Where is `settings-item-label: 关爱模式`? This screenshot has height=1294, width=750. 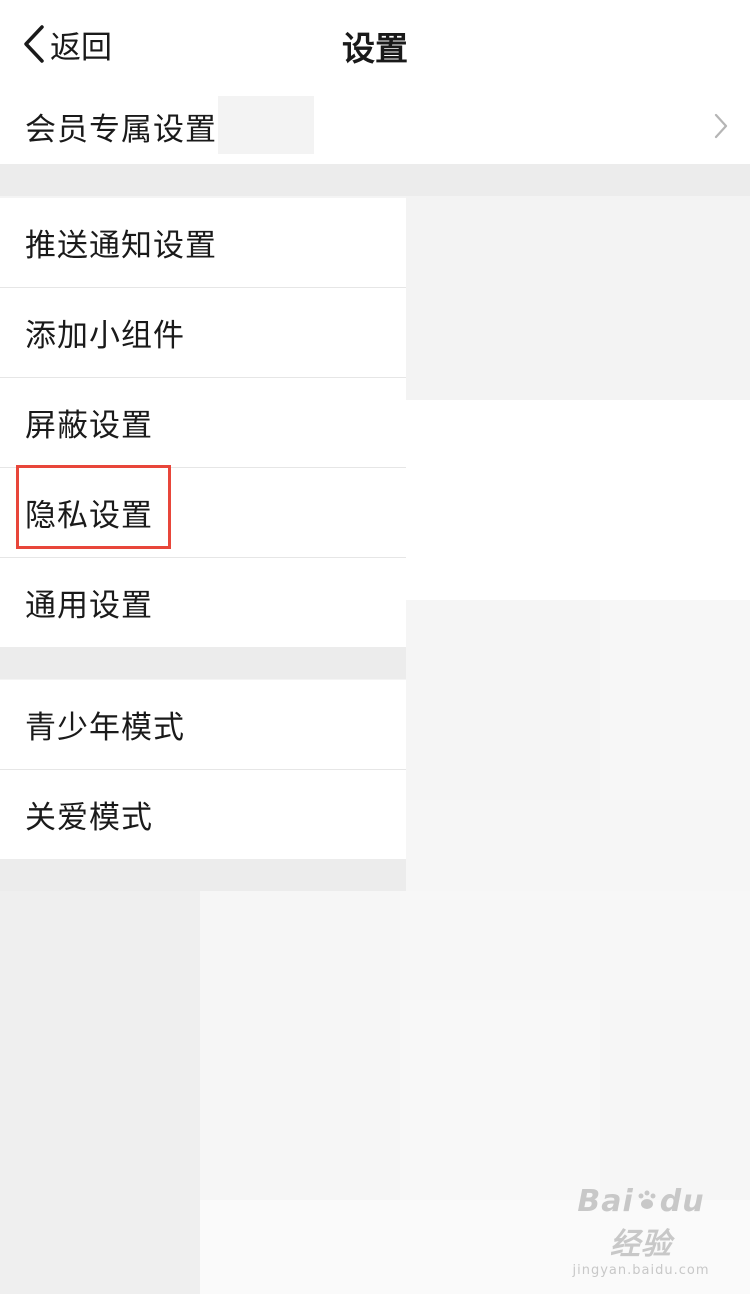
settings-item-label: 关爱模式 is located at coordinates (89, 818).